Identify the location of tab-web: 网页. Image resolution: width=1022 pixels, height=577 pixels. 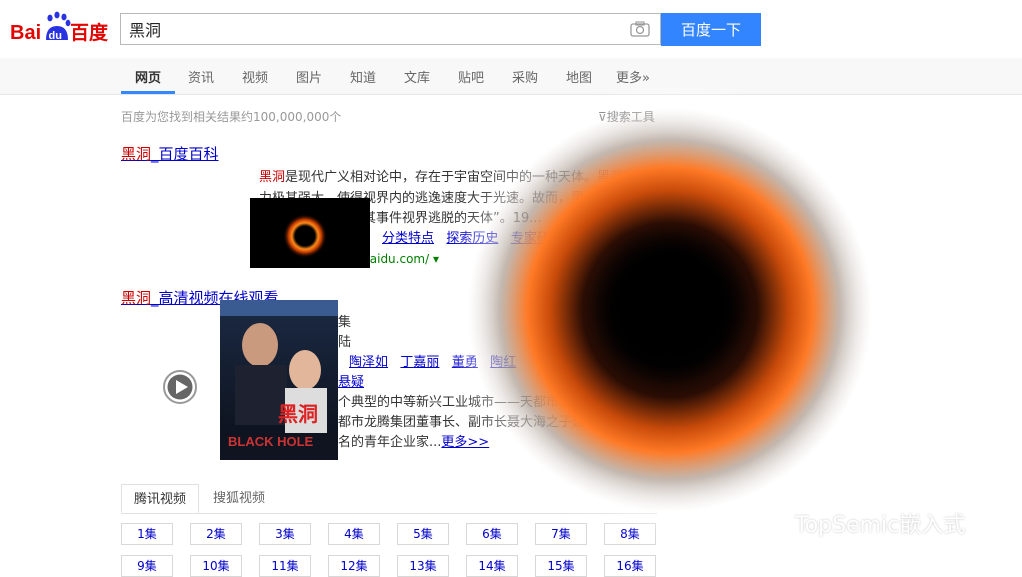
(148, 76).